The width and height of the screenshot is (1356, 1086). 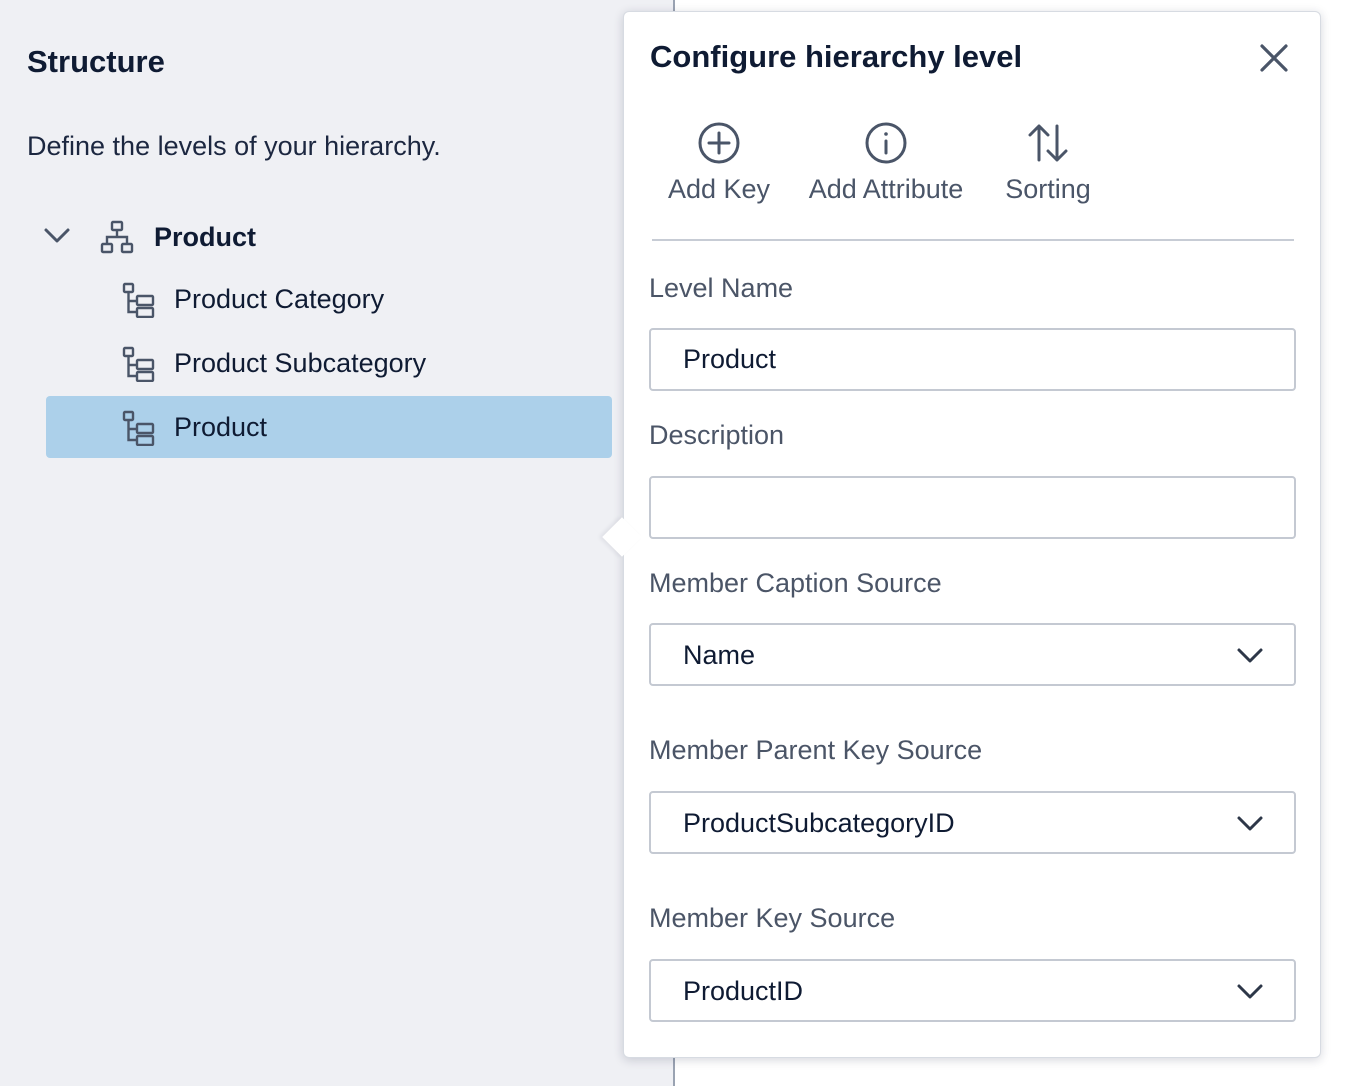 I want to click on member-parent-key-source-label: Member Parent Key Source, so click(x=816, y=750).